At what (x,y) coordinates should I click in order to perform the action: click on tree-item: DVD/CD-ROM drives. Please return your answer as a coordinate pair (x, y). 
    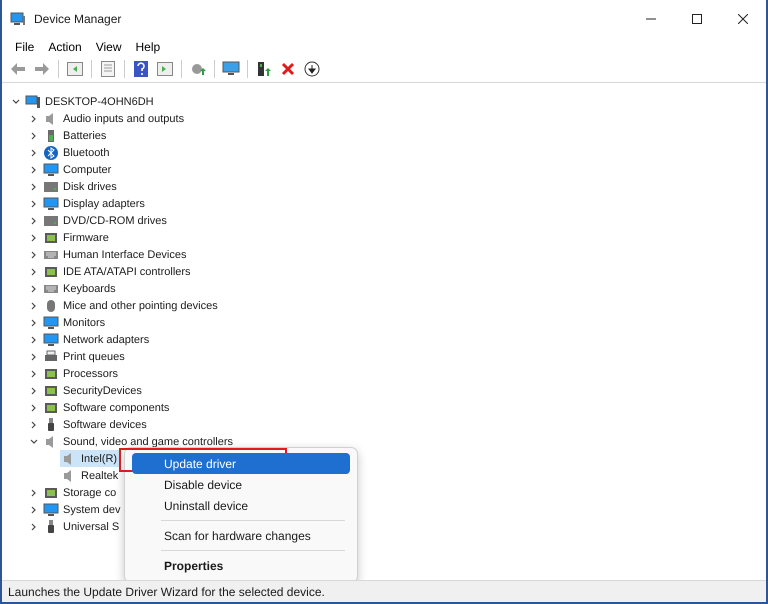
    Looking at the image, I should click on (106, 220).